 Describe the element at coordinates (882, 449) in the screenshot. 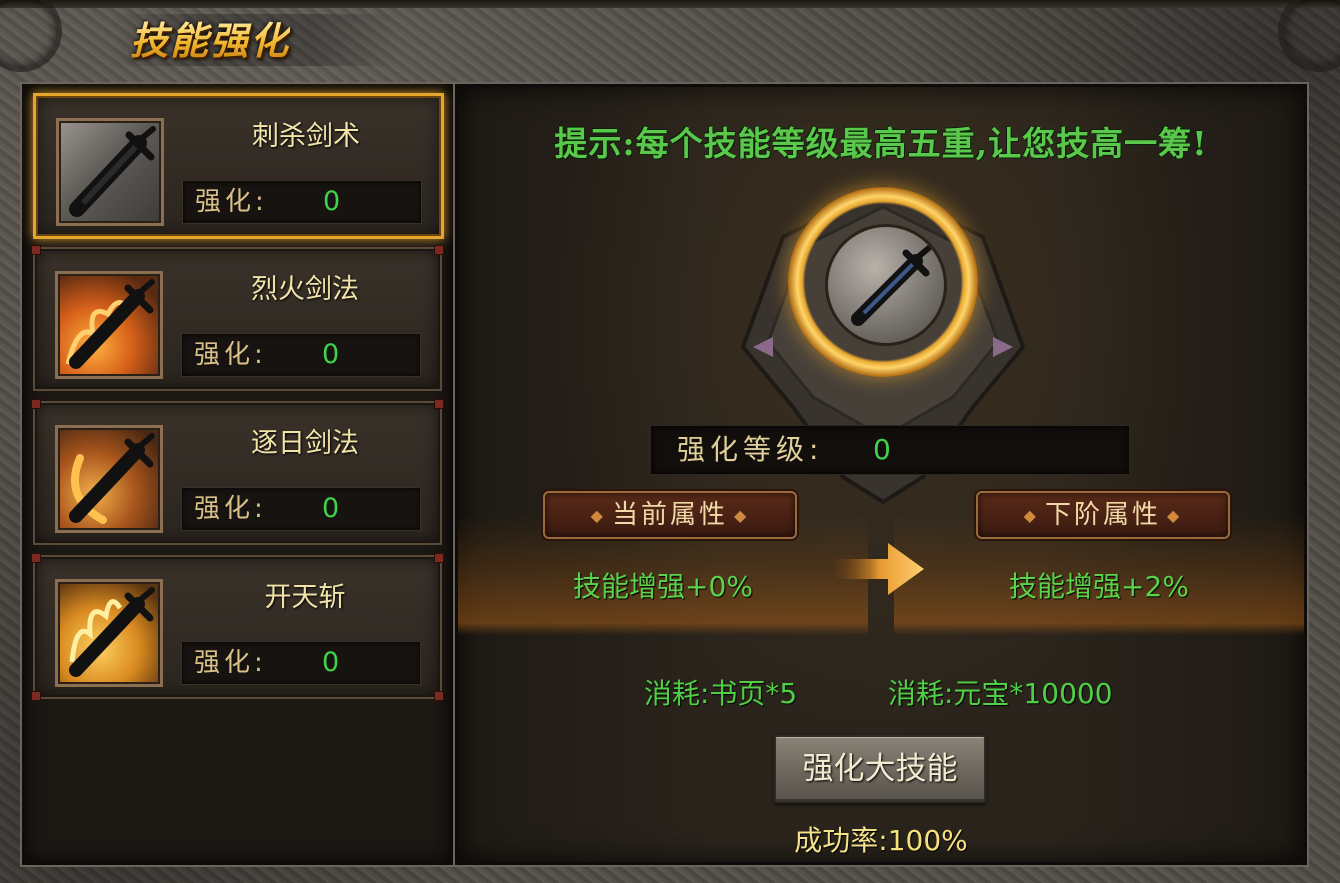

I see `enhance-level-value: 0` at that location.